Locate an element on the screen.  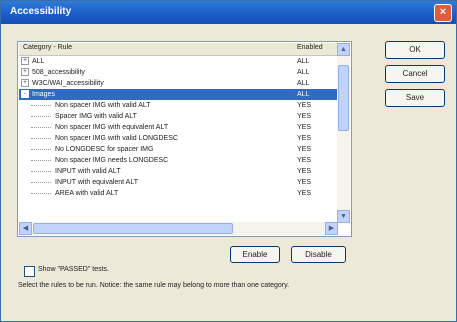
ok-button: OK is located at coordinates (415, 50).